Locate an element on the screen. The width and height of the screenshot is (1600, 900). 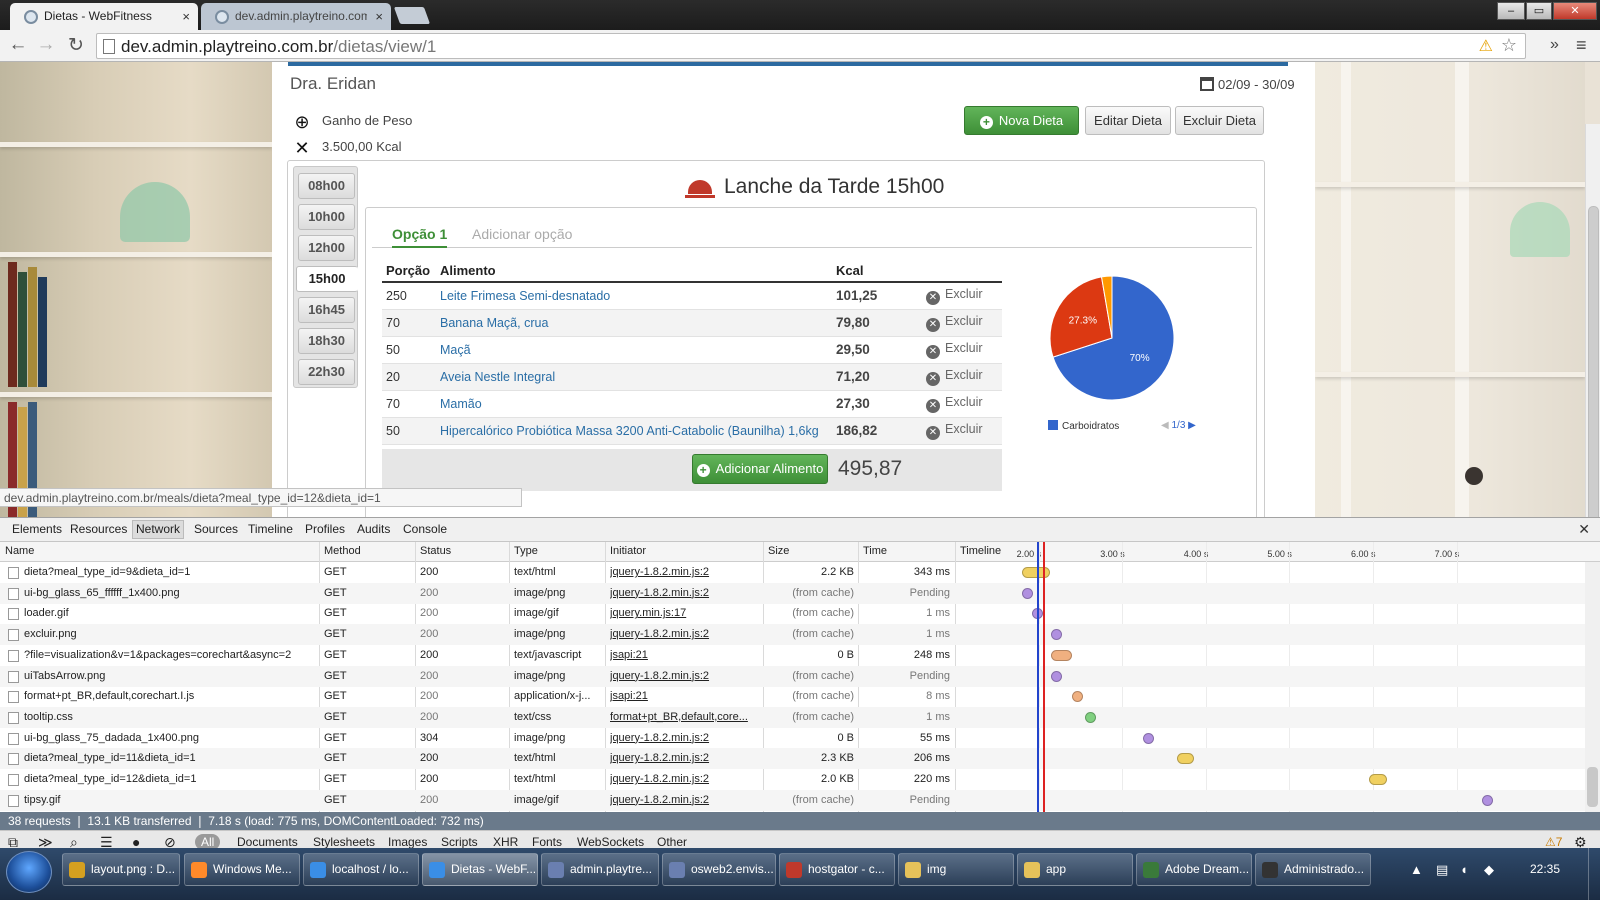
extensions-chevron-icon: » is located at coordinates (1554, 45).